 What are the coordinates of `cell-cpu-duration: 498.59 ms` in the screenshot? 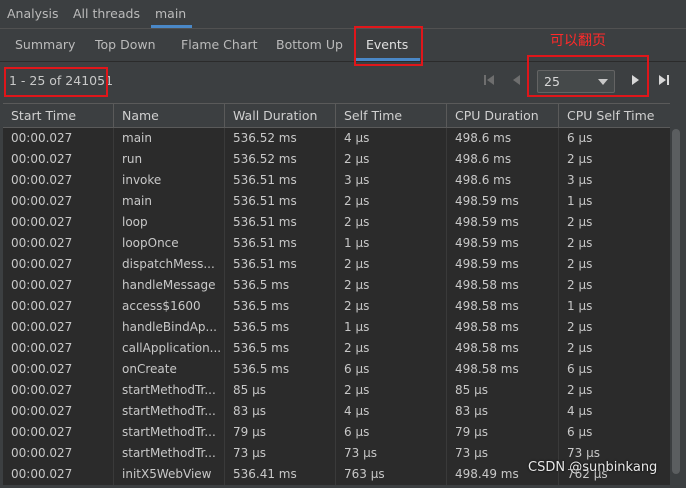 It's located at (503, 243).